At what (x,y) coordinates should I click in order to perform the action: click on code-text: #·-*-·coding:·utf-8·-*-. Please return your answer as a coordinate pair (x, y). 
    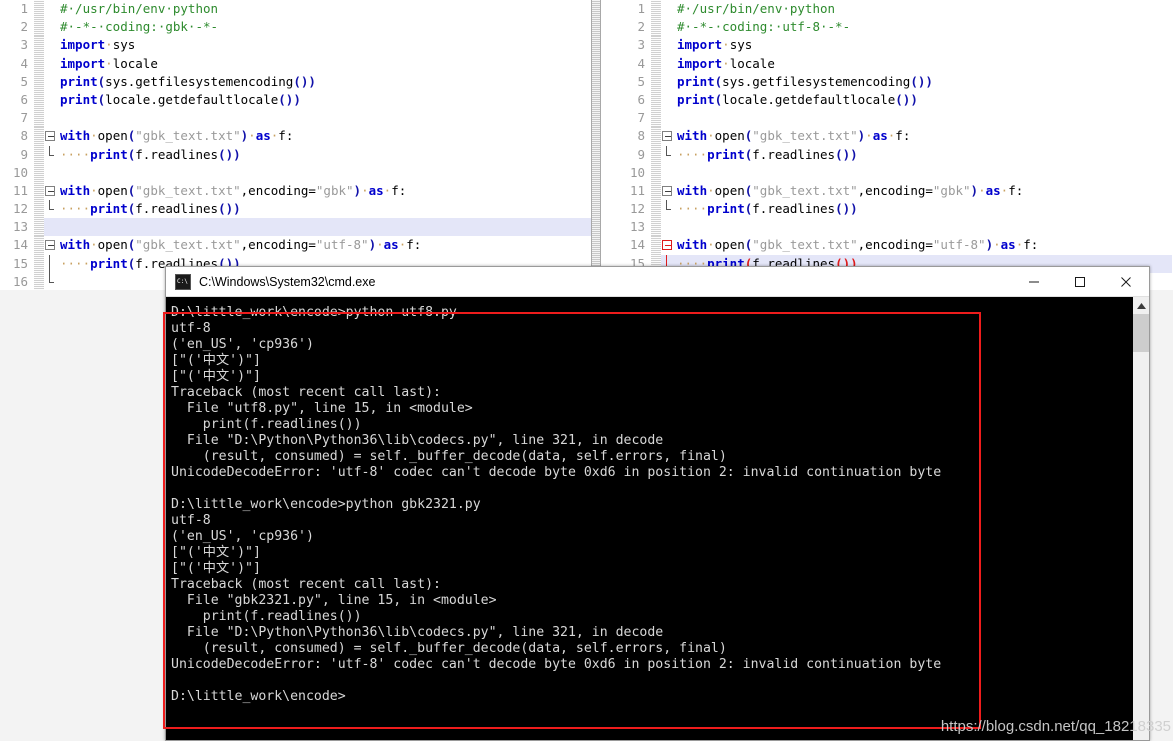
    Looking at the image, I should click on (923, 27).